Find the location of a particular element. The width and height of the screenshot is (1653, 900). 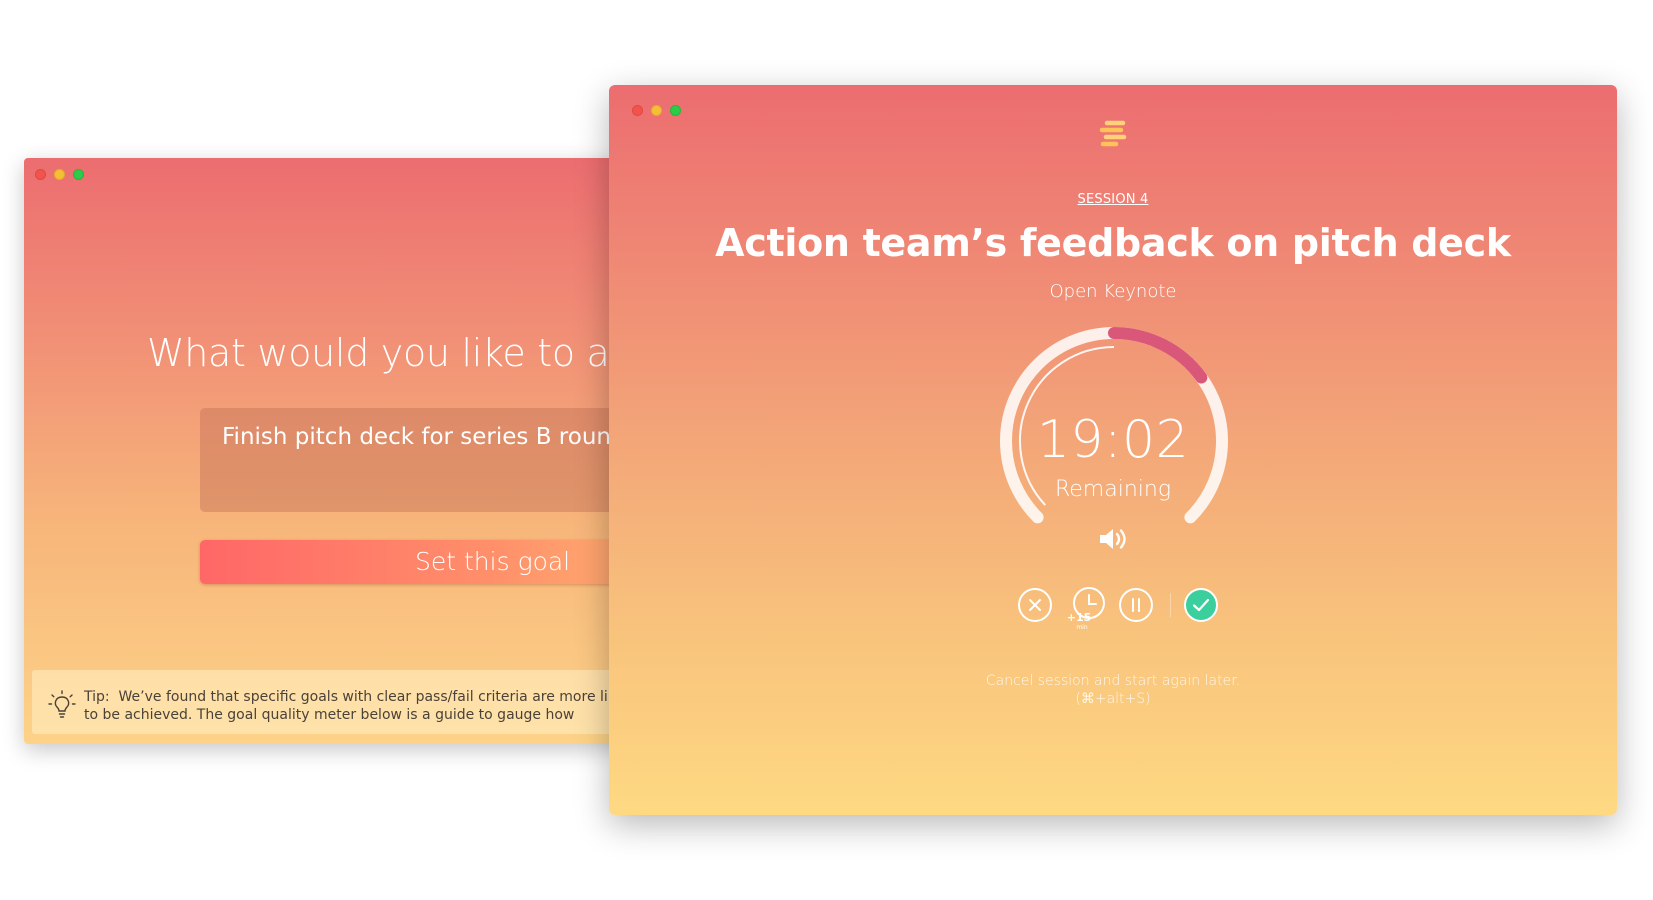

cancel-session-button is located at coordinates (1035, 605).